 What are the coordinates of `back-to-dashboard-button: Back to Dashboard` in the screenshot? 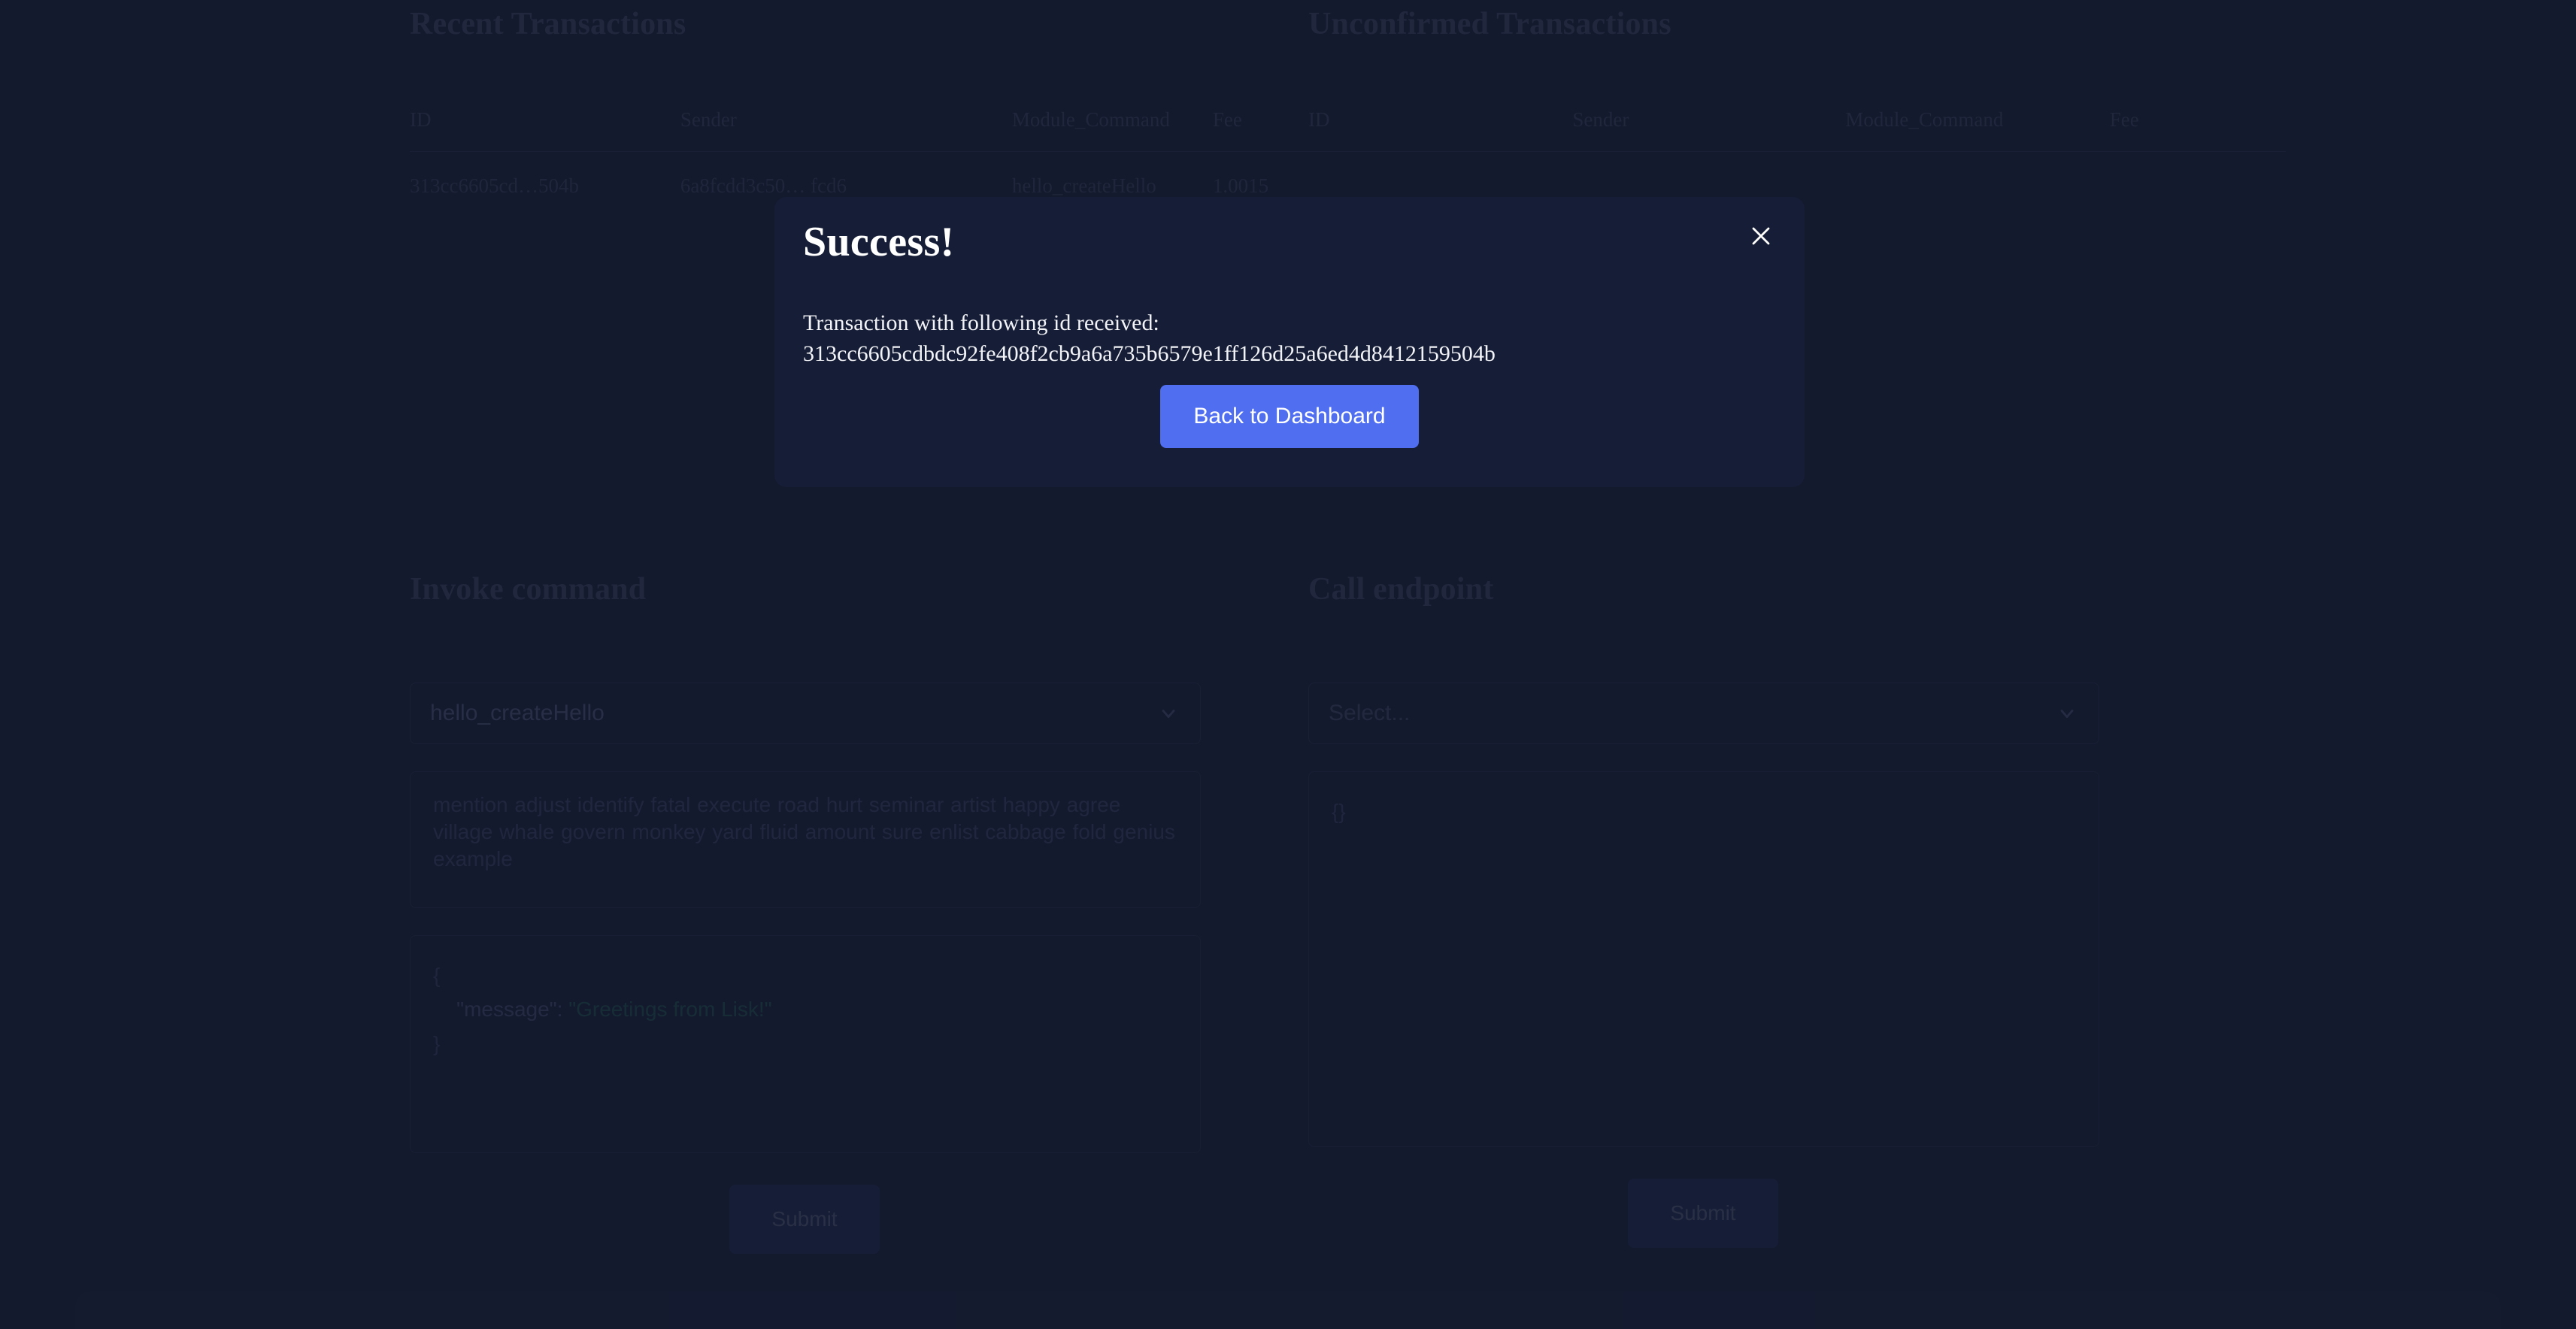 It's located at (1289, 416).